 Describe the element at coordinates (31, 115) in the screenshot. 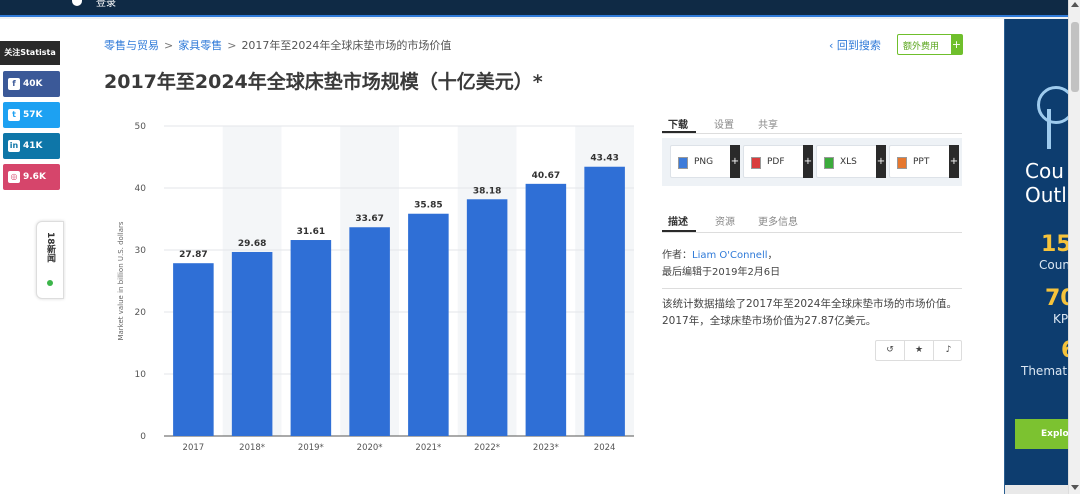

I see `twitter-share-button: t 57K` at that location.